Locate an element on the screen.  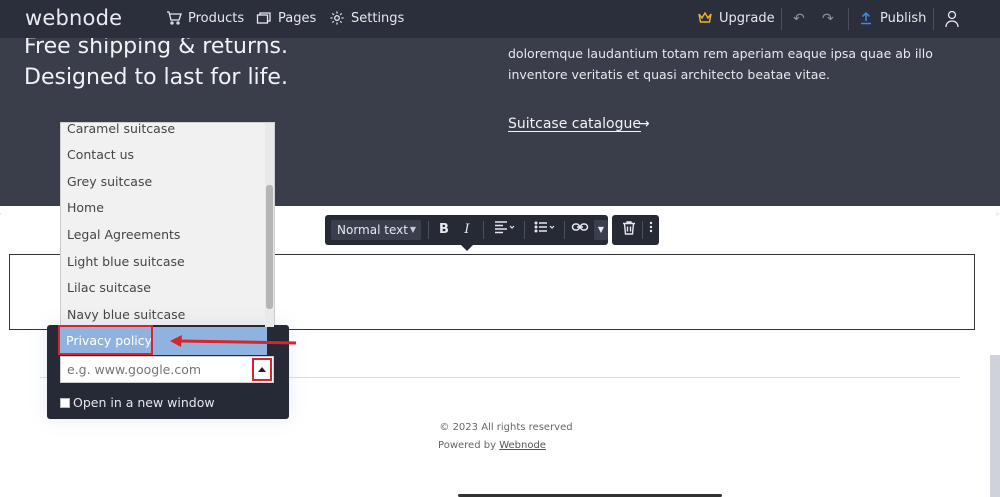
bullet-list-icon is located at coordinates (544, 227).